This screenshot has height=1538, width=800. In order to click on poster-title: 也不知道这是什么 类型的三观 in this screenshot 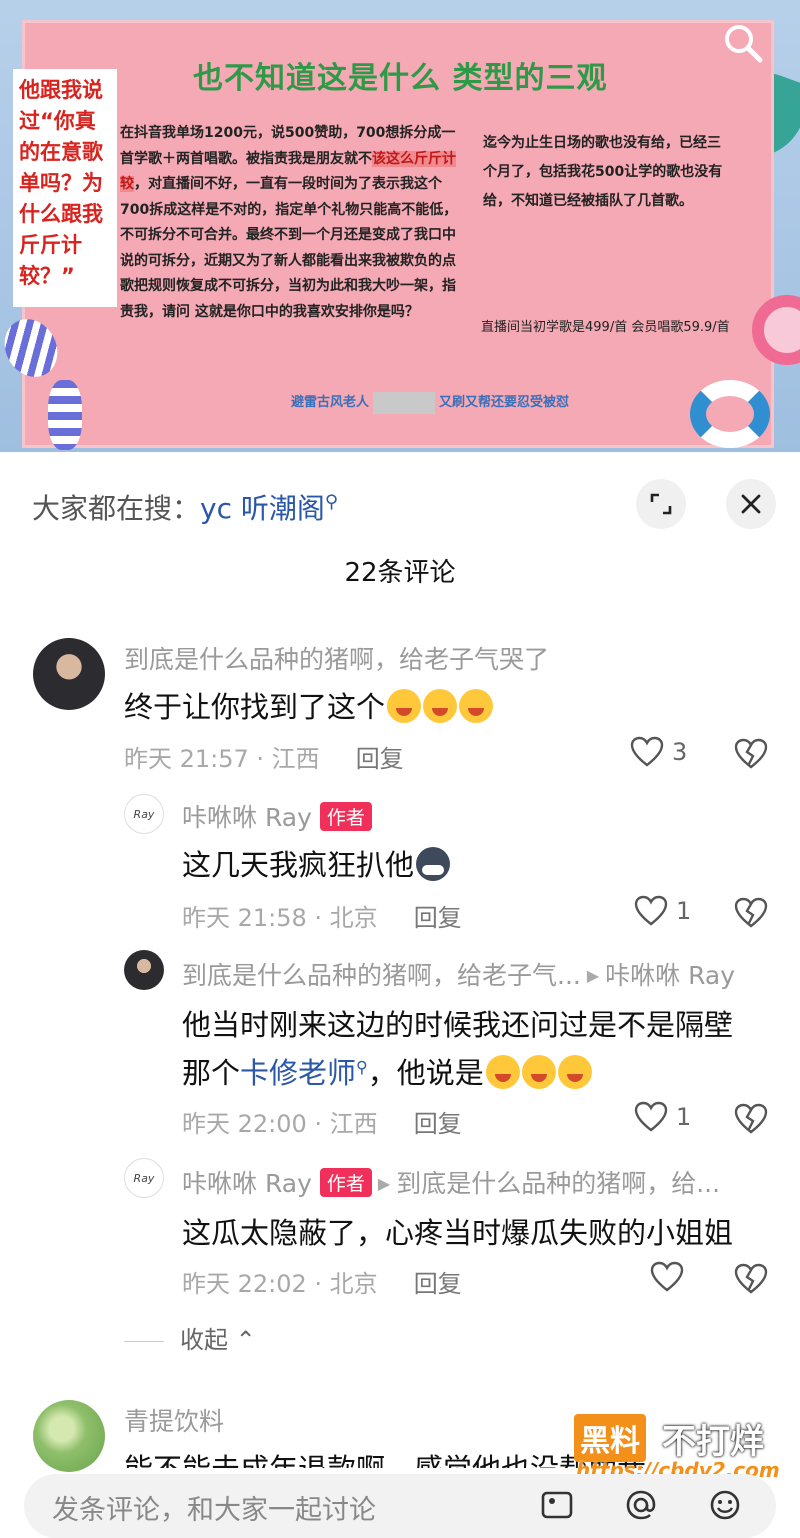, I will do `click(400, 78)`.